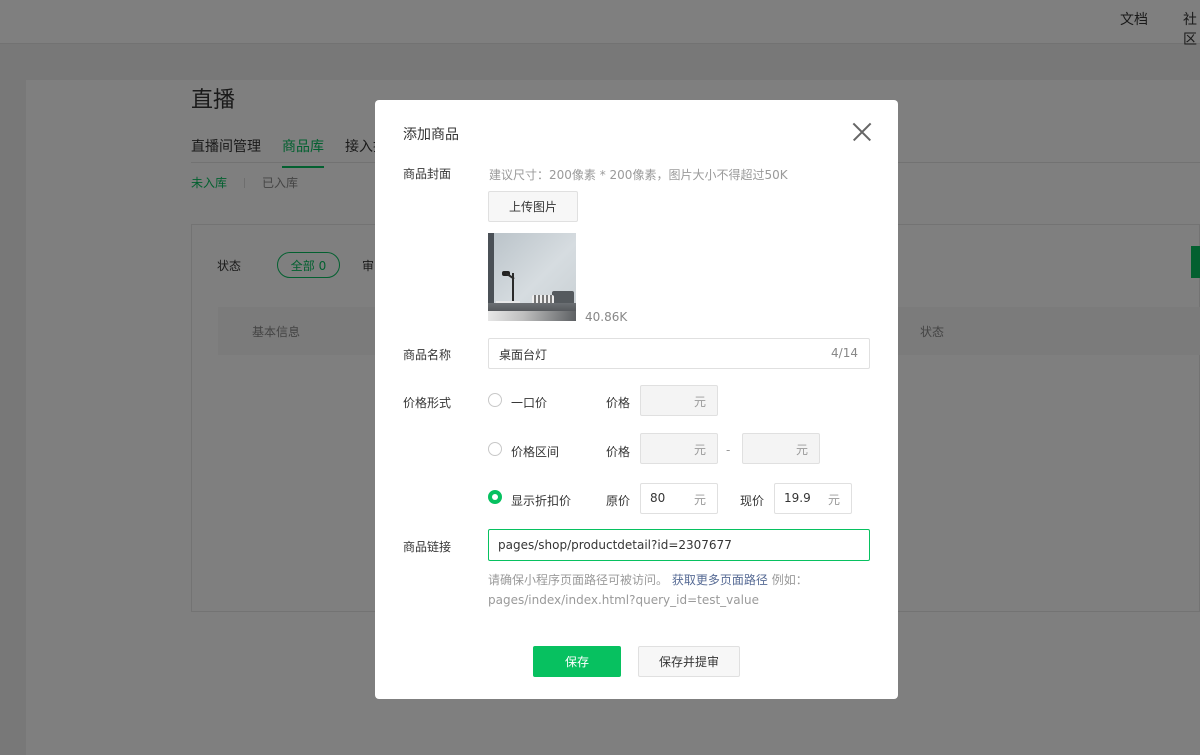  I want to click on product-link-input: pages/shop/productdetail?id=2307677, so click(679, 545).